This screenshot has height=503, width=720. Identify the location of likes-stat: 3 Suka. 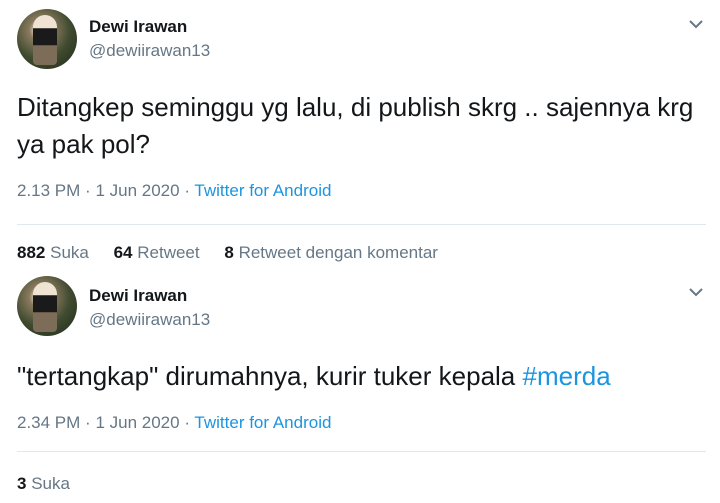
(43, 483).